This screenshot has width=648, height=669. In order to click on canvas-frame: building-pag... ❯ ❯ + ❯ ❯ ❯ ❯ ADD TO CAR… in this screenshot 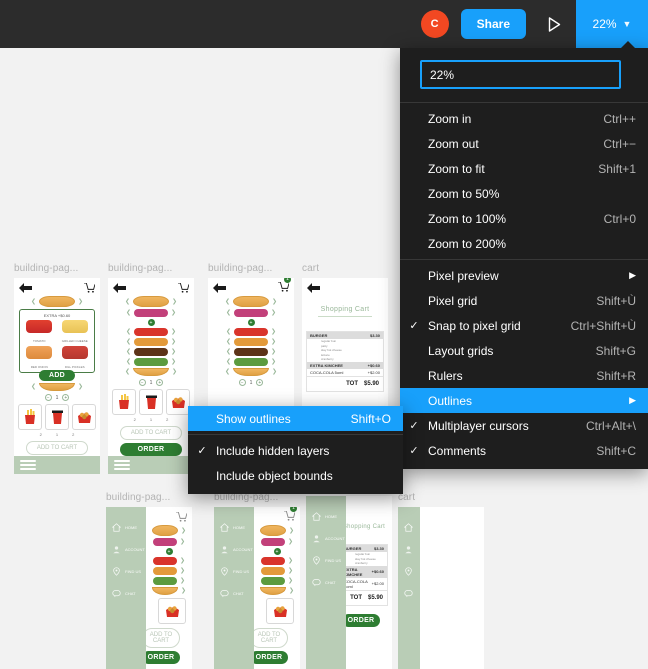, I will do `click(149, 580)`.